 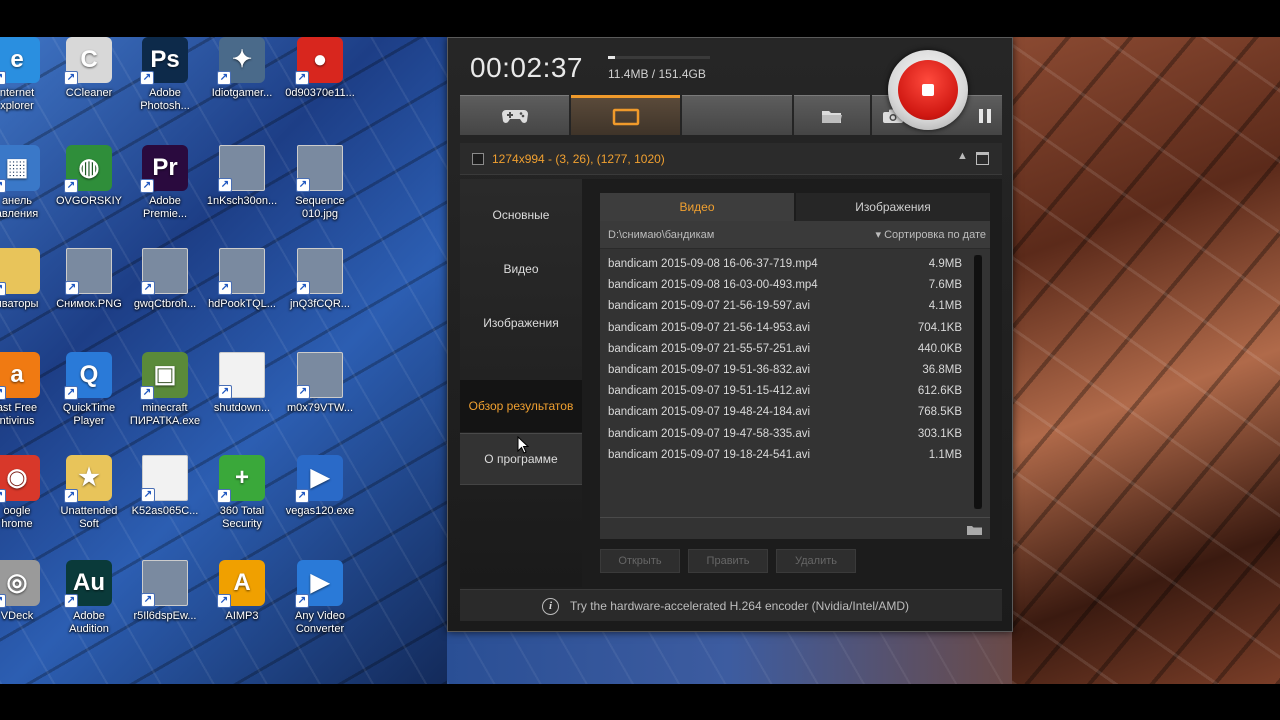 What do you see at coordinates (939, 433) in the screenshot?
I see `file-size: 303.1KB` at bounding box center [939, 433].